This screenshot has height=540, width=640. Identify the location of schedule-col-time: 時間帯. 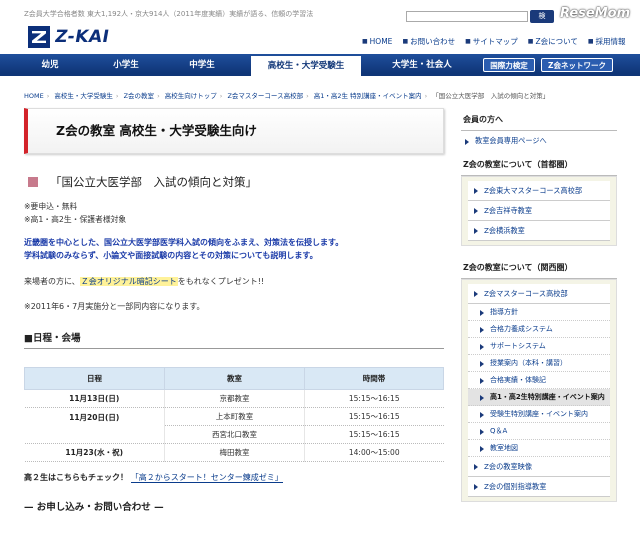
(374, 378).